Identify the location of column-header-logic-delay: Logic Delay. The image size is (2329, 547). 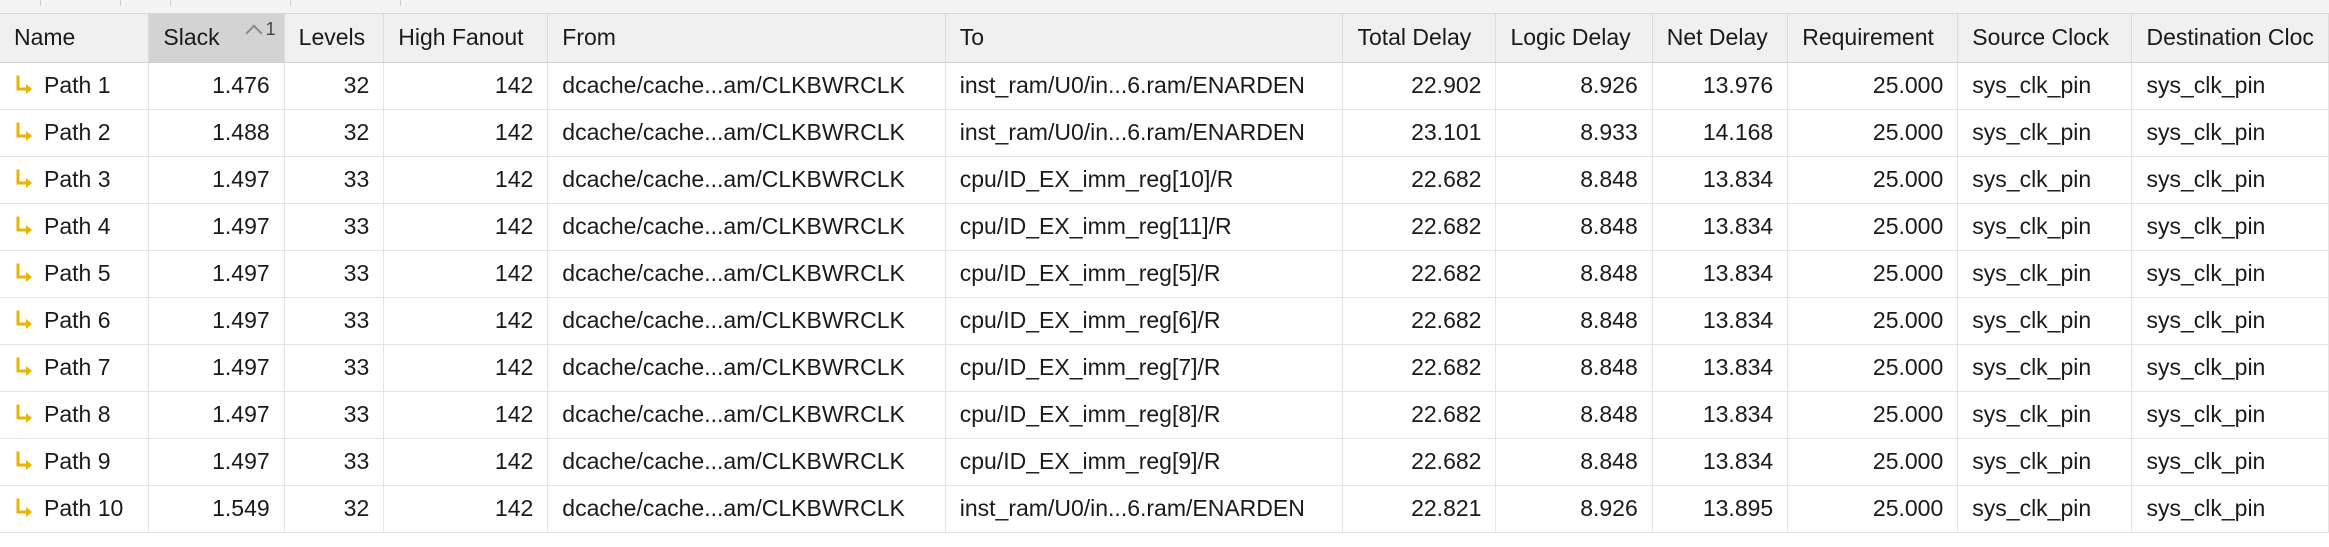
(1574, 38).